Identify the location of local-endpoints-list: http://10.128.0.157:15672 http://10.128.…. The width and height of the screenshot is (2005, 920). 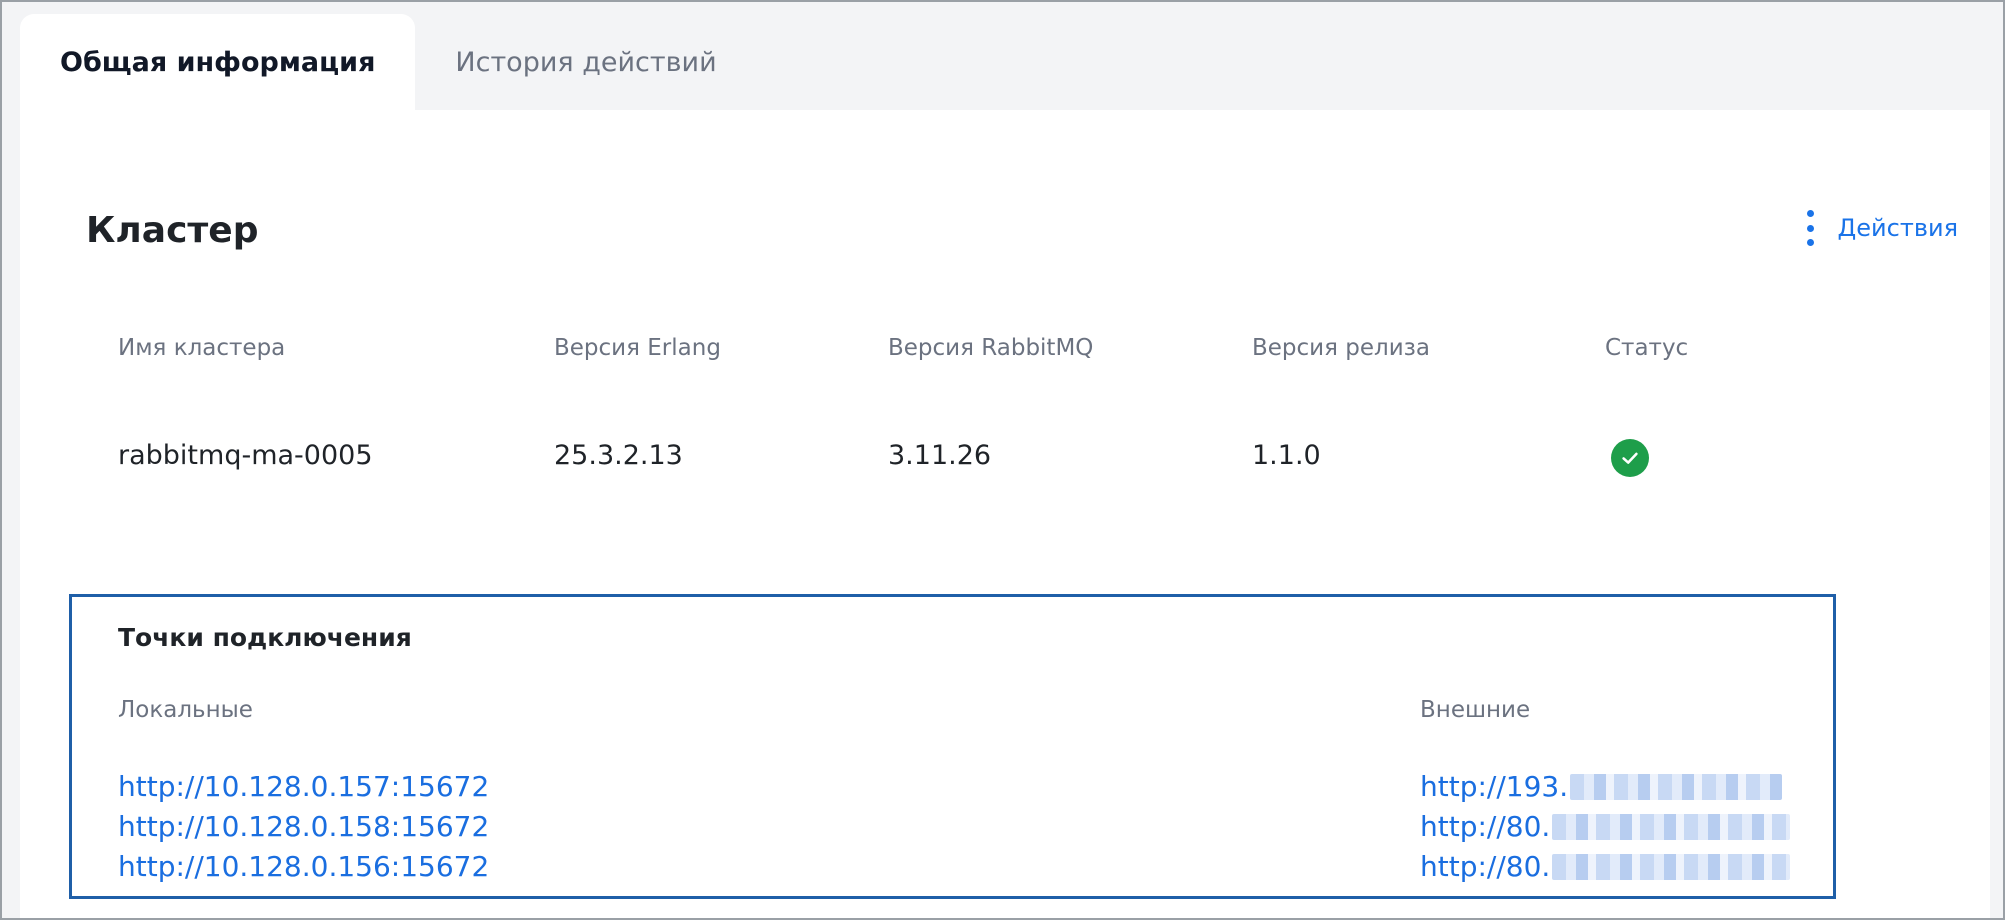
(303, 827).